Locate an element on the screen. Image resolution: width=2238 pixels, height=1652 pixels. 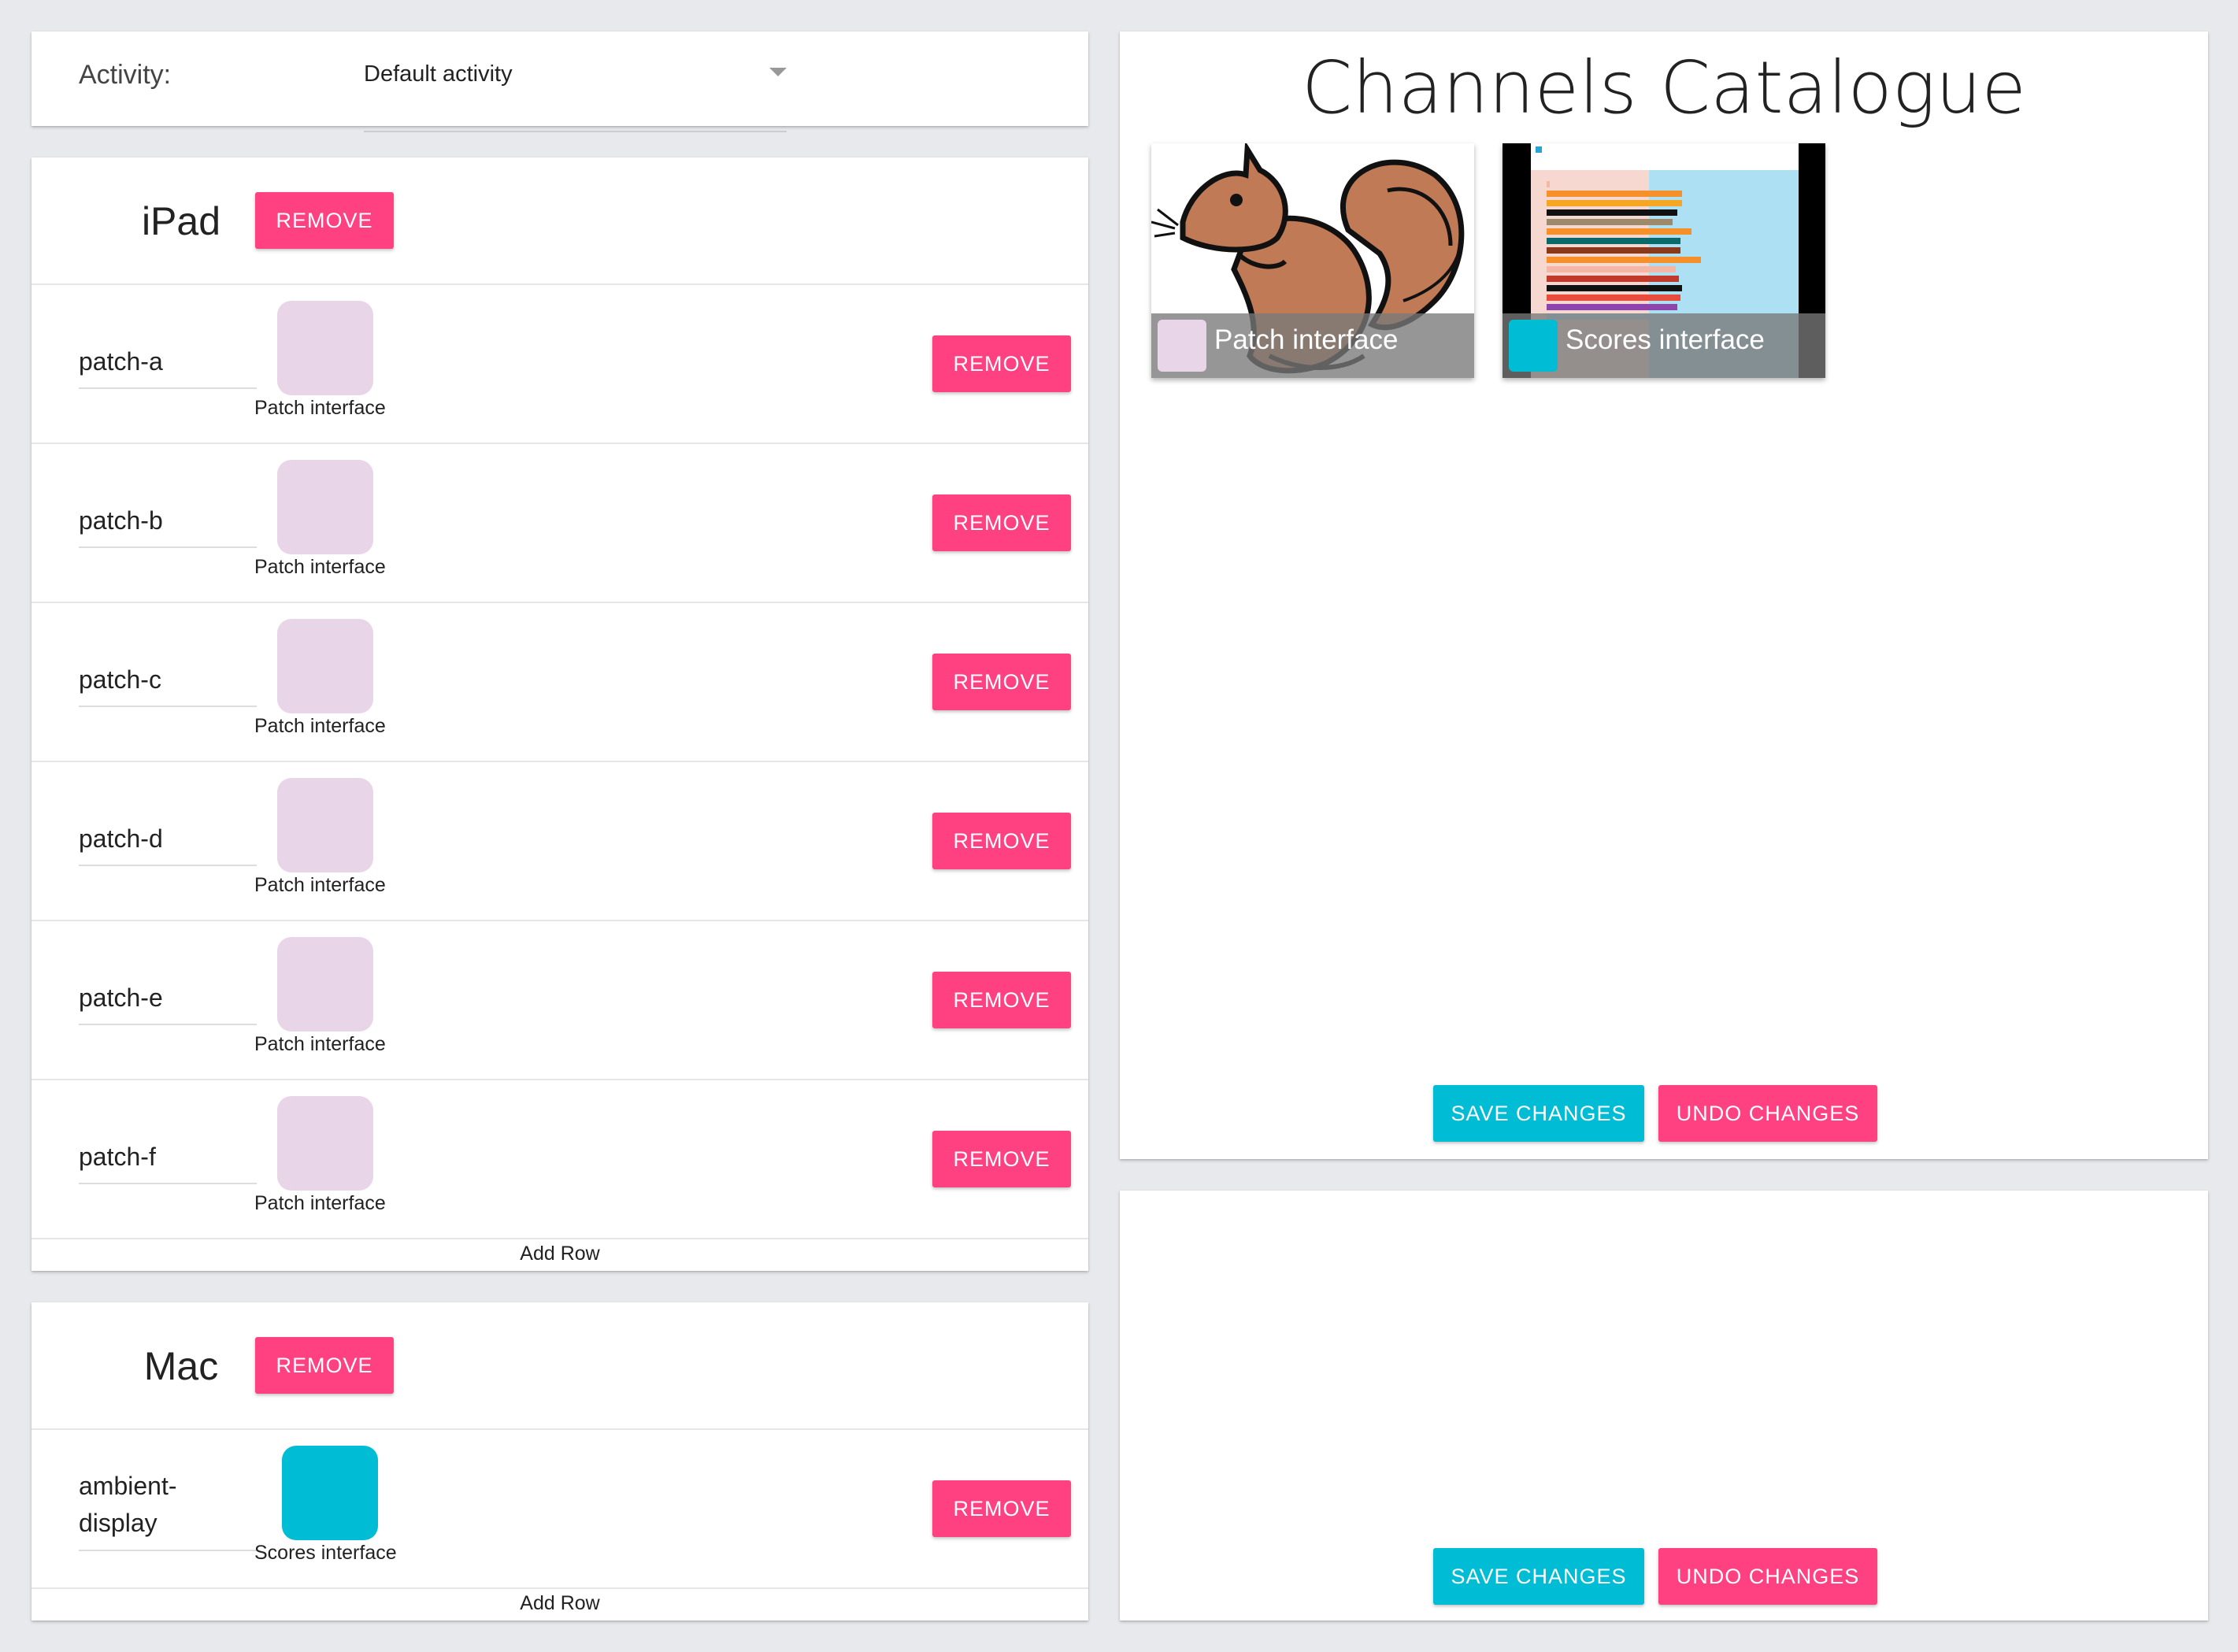
channel-name: patch-a is located at coordinates (121, 361).